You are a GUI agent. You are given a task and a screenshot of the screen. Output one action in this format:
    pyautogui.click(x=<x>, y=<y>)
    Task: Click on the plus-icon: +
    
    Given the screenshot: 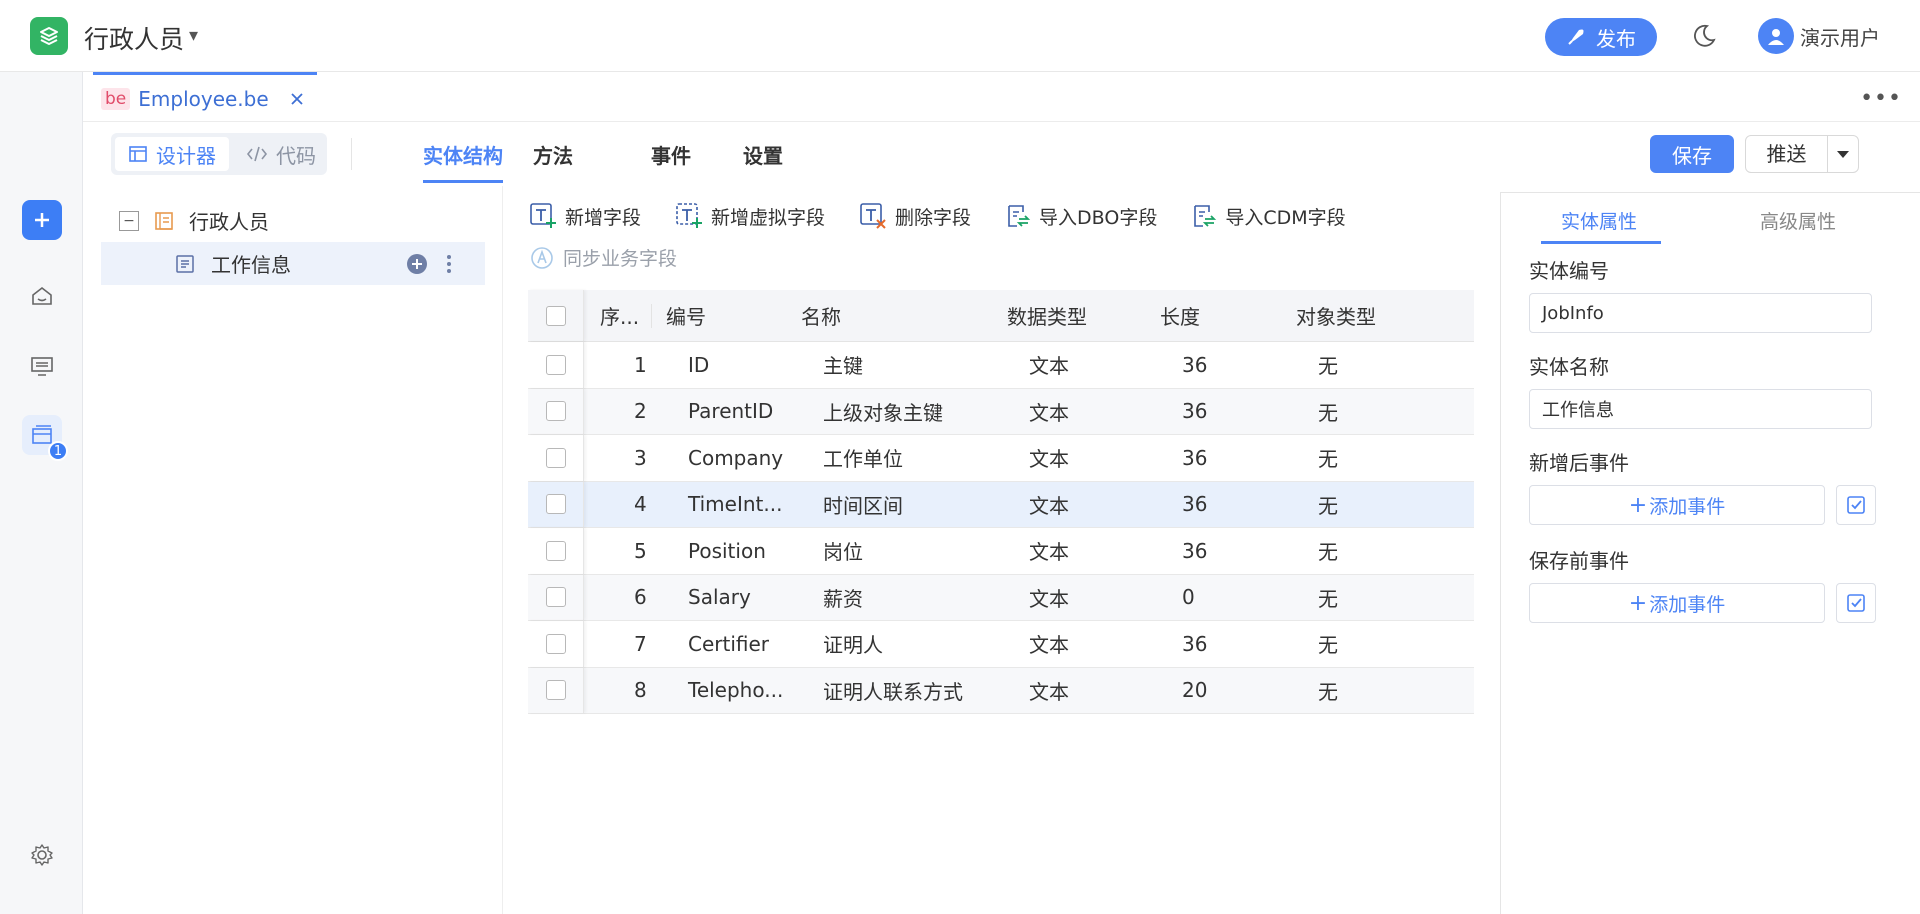 What is the action you would take?
    pyautogui.click(x=1638, y=603)
    